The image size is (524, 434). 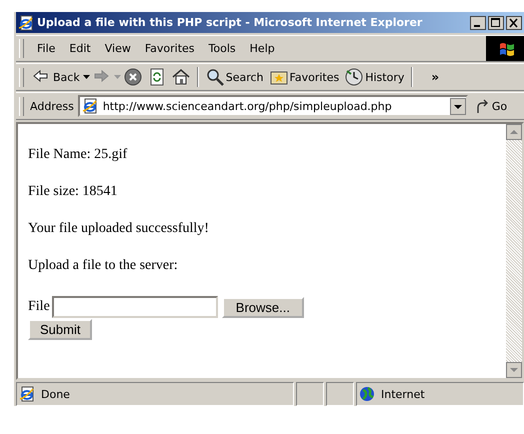 What do you see at coordinates (262, 48) in the screenshot?
I see `menu-item: Help` at bounding box center [262, 48].